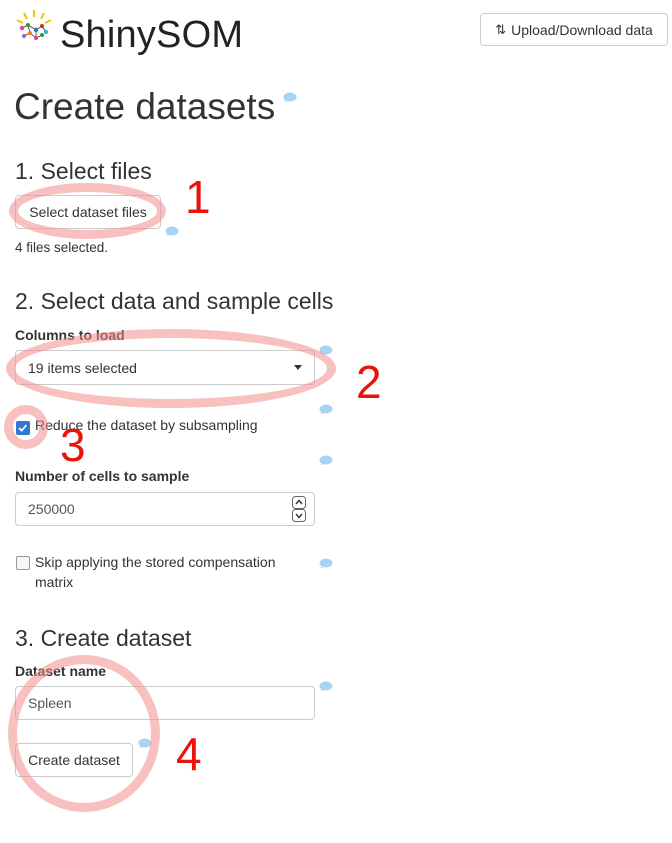 The width and height of the screenshot is (672, 843). Describe the element at coordinates (369, 382) in the screenshot. I see `annotation-number-2: 2` at that location.